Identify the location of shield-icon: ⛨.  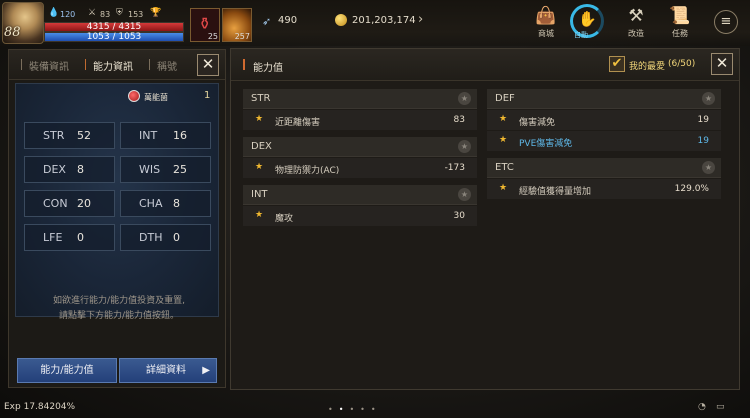
(119, 13).